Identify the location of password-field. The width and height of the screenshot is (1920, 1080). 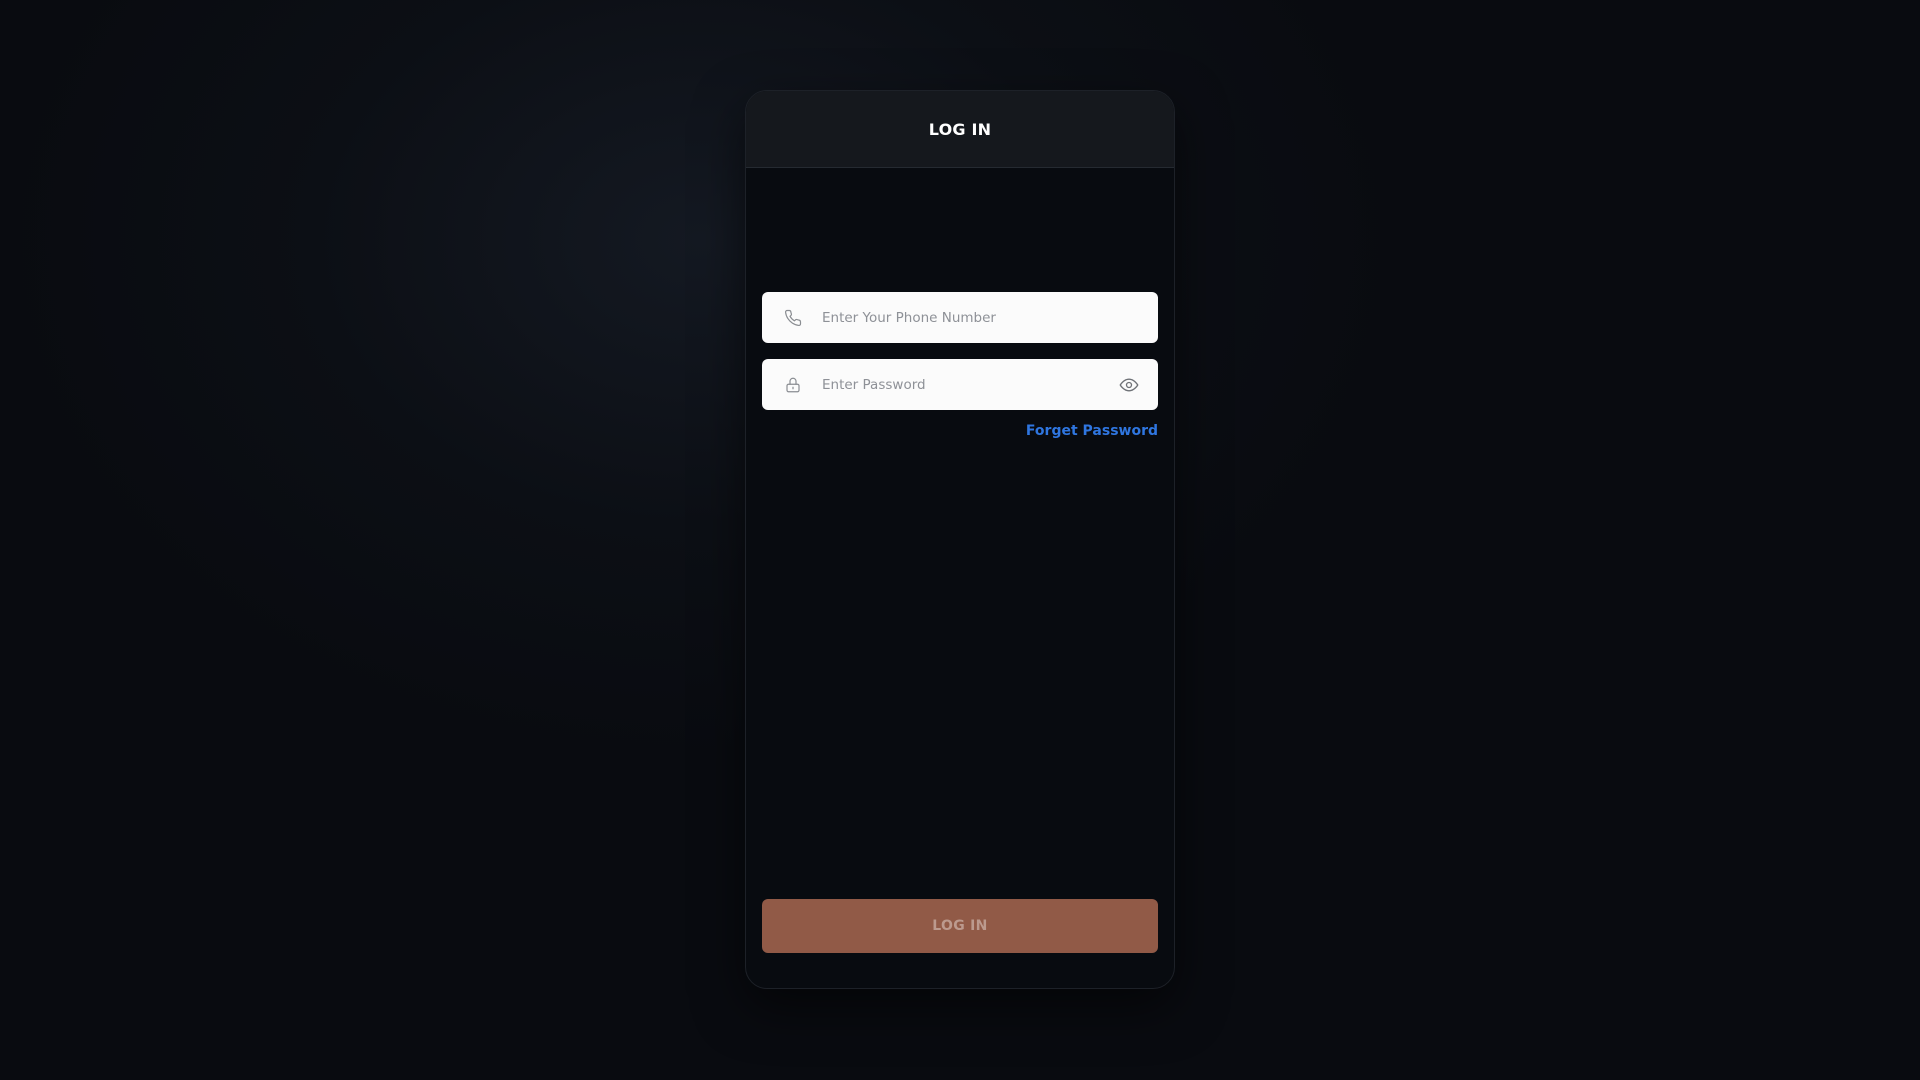
(960, 384).